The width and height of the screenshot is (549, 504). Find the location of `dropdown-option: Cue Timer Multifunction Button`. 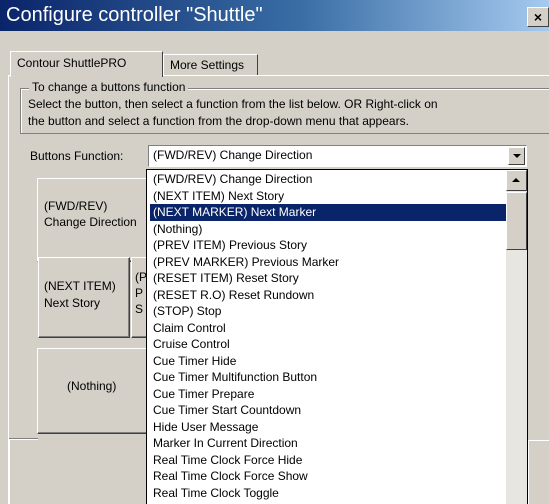

dropdown-option: Cue Timer Multifunction Button is located at coordinates (328, 377).